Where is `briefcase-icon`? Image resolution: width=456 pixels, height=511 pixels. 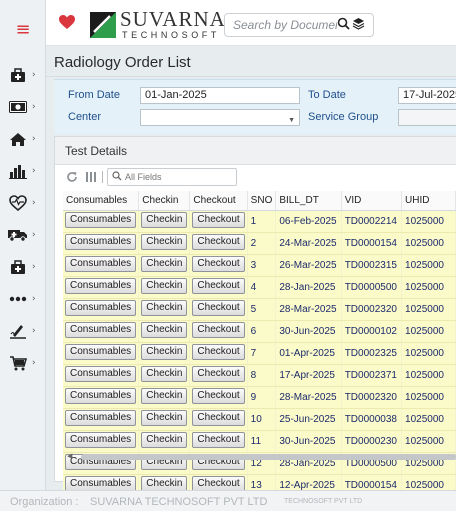 briefcase-icon is located at coordinates (18, 75).